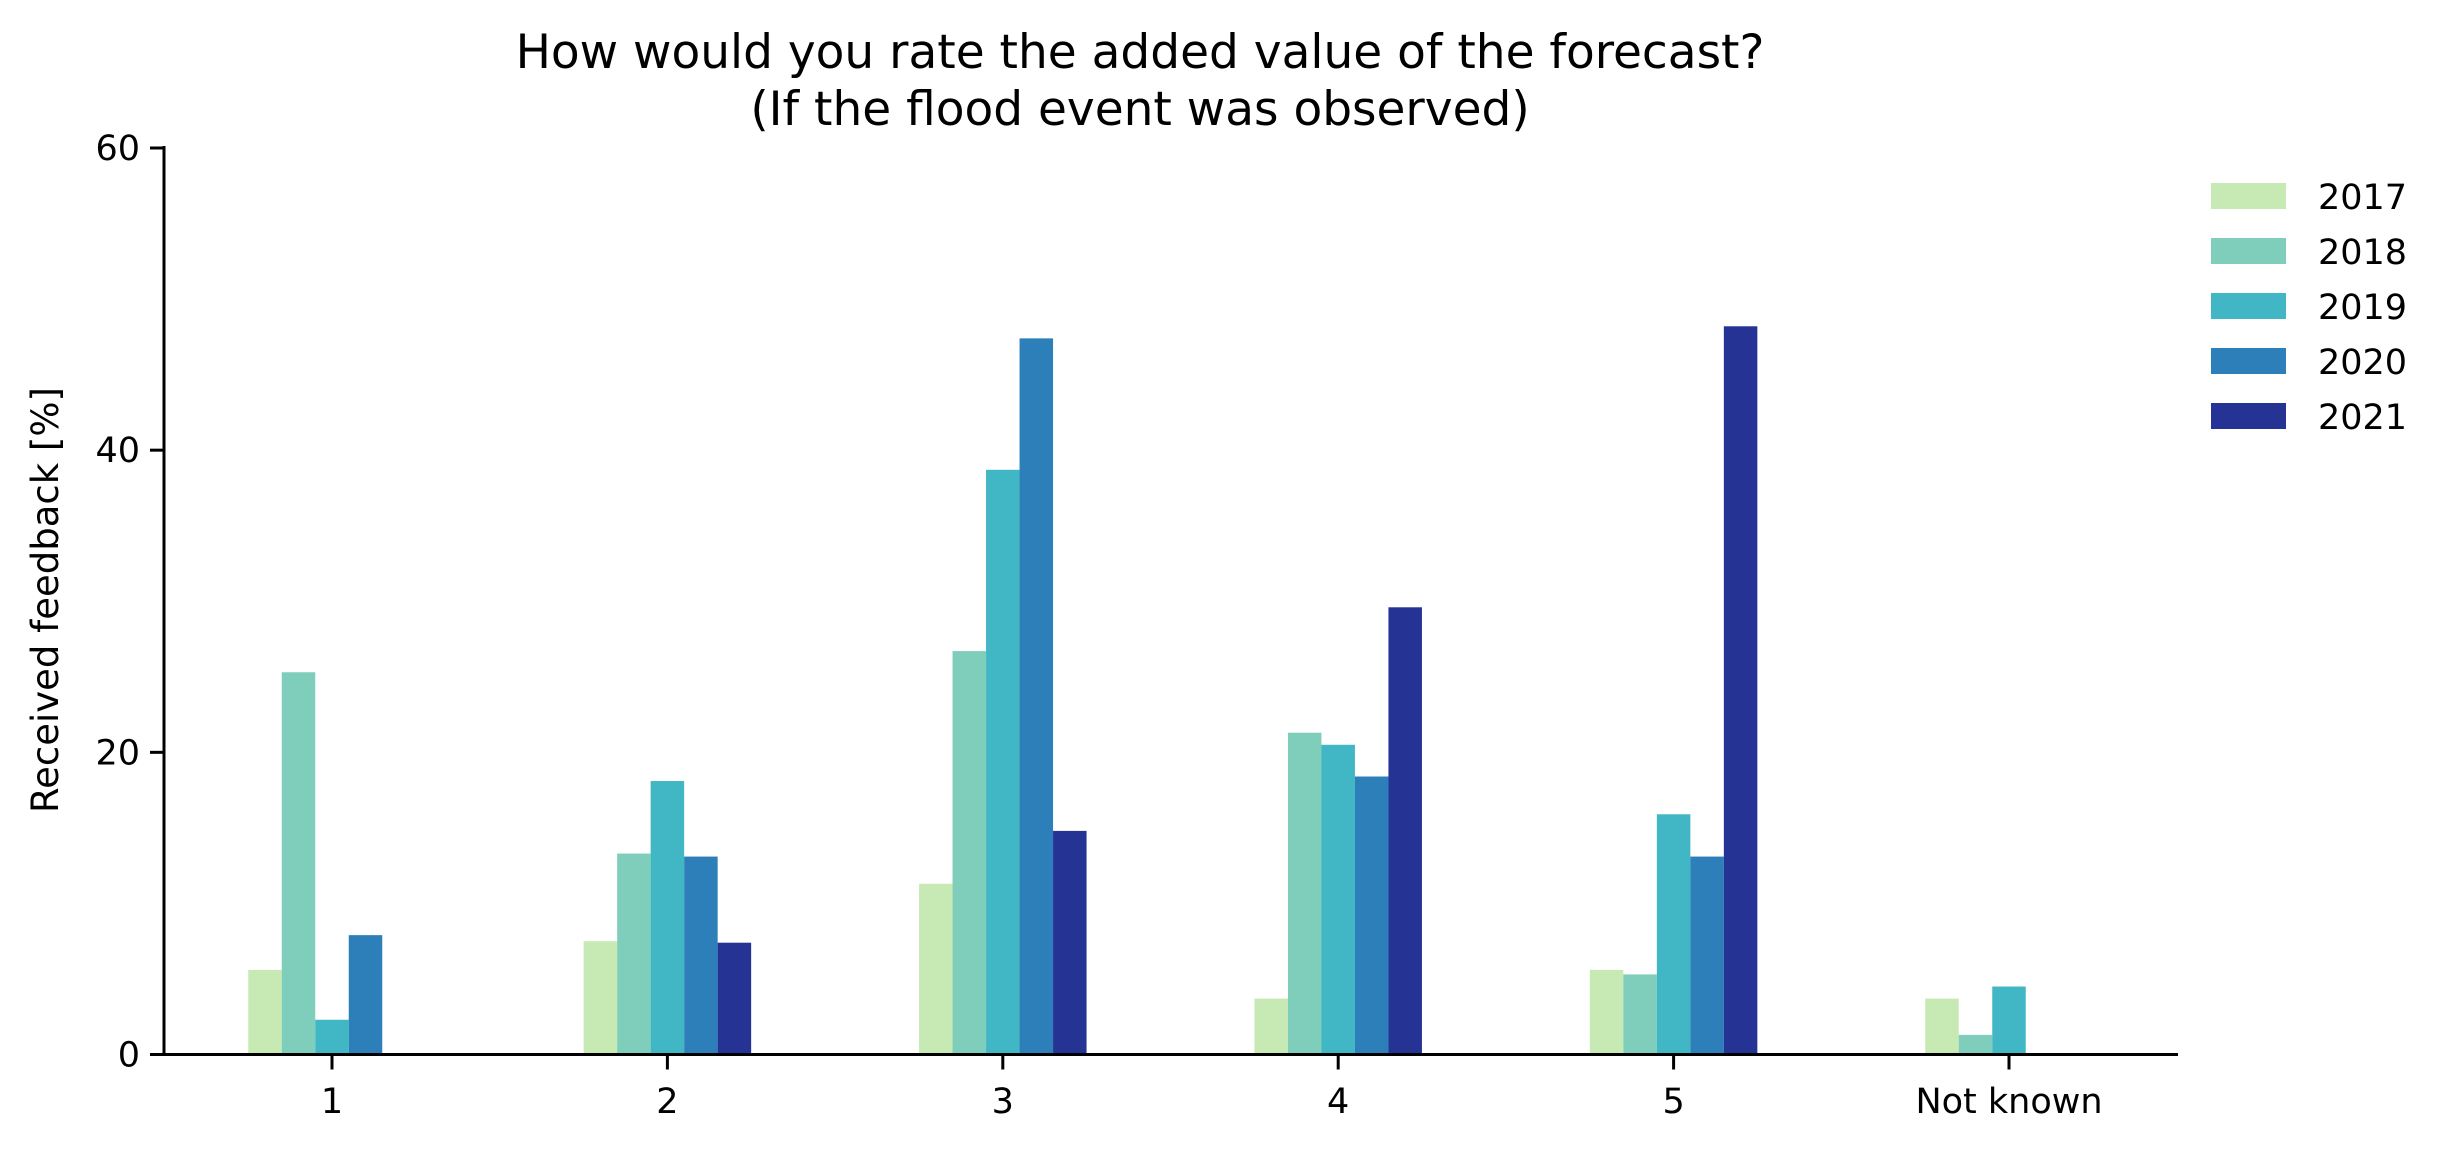 This screenshot has width=2456, height=1150. What do you see at coordinates (2362, 253) in the screenshot?
I see `legend-label-2018: 2018` at bounding box center [2362, 253].